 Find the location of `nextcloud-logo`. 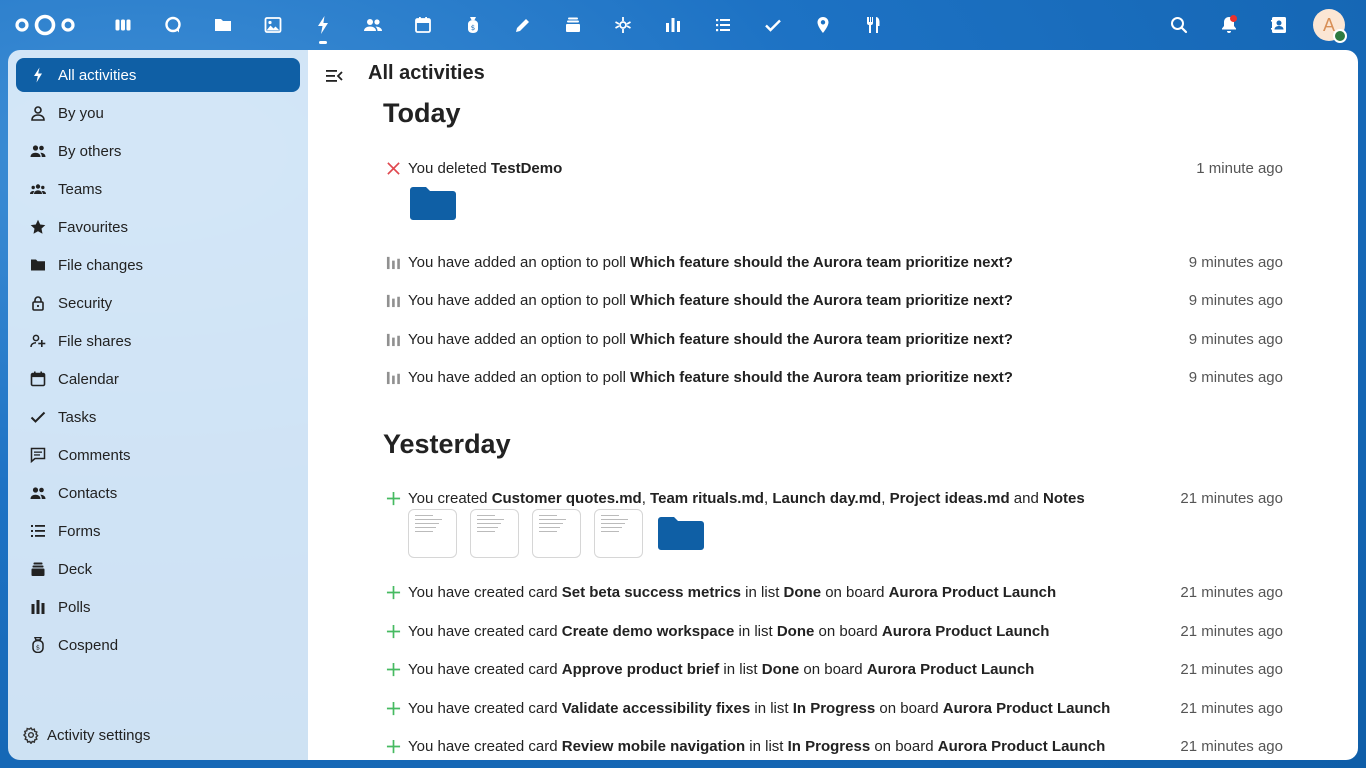

nextcloud-logo is located at coordinates (45, 25).